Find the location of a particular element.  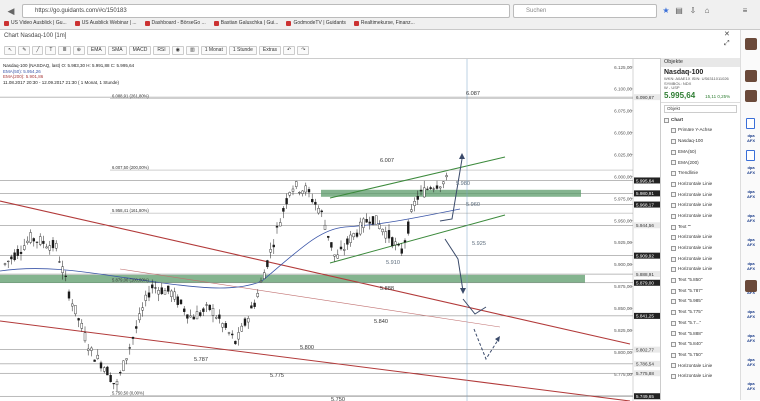

menu-icon: ≡ is located at coordinates (745, 11).